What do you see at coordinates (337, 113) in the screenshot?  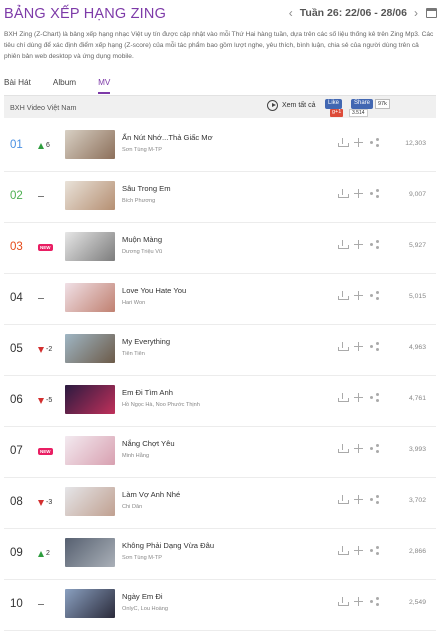 I see `google-plus-button: g+1` at bounding box center [337, 113].